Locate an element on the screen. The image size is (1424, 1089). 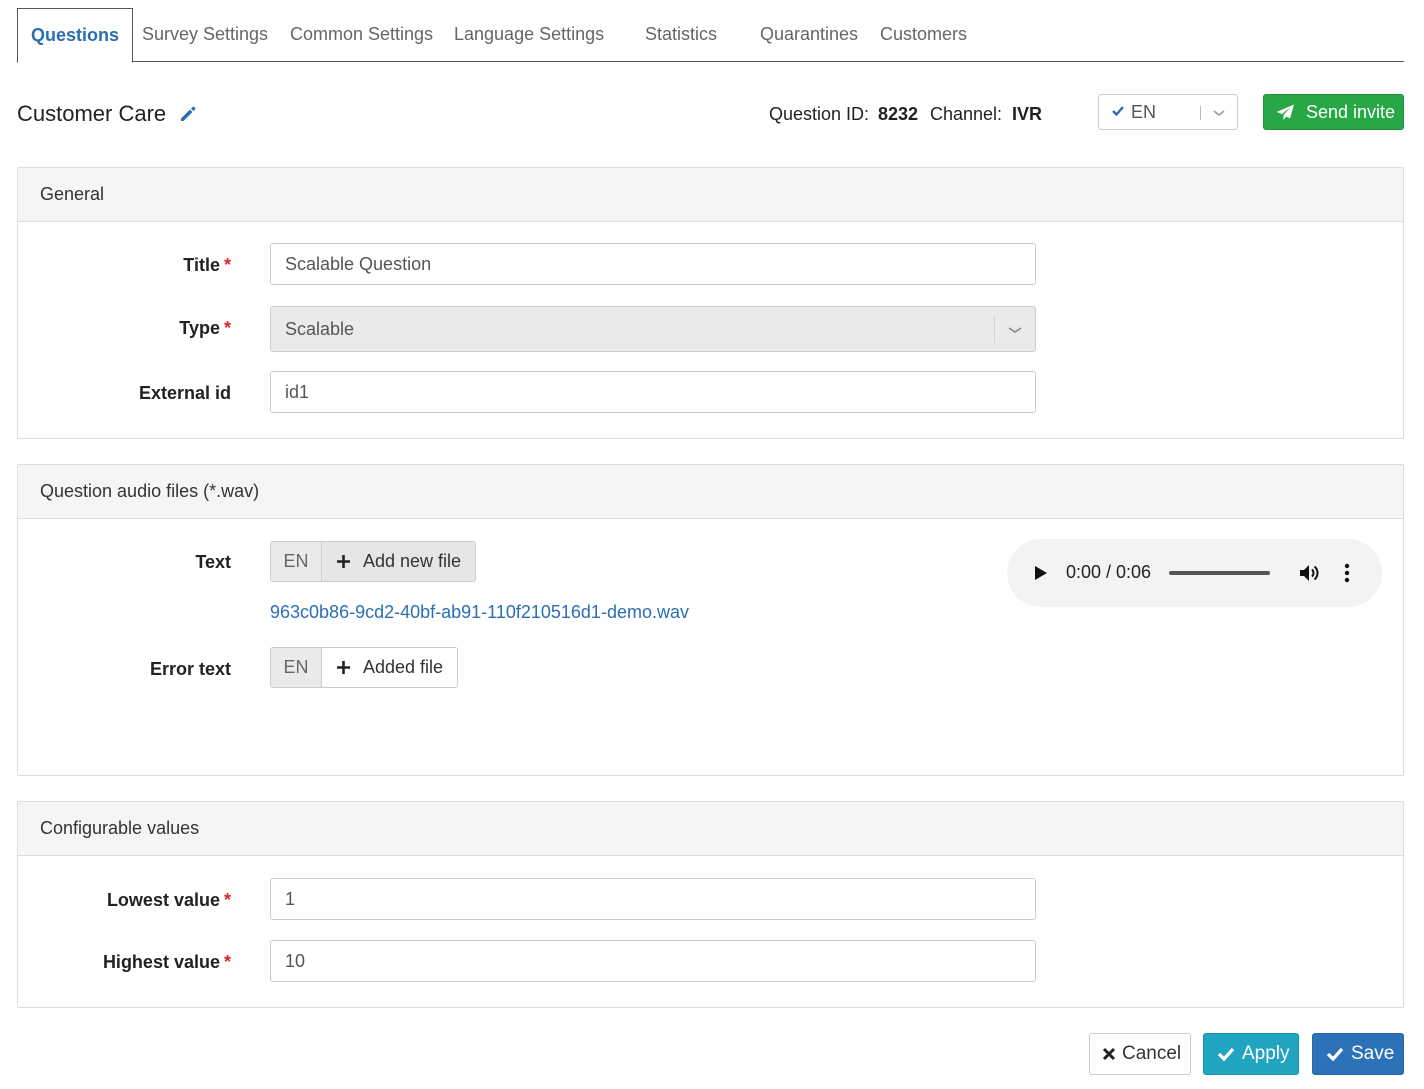
lowest-value-input: 1 is located at coordinates (653, 899).